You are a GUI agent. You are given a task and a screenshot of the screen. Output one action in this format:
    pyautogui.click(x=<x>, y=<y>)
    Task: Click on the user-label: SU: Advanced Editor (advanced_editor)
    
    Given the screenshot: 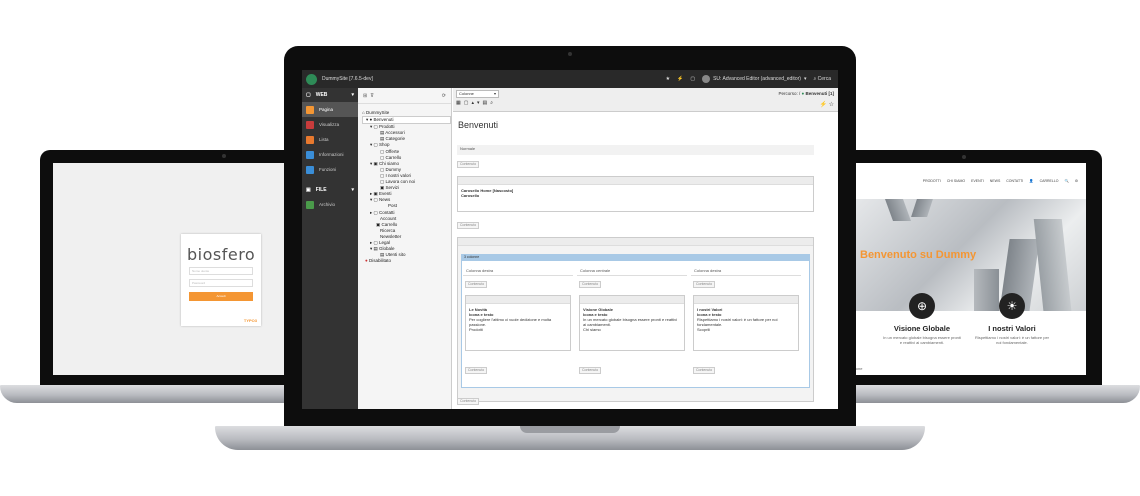 What is the action you would take?
    pyautogui.click(x=757, y=79)
    